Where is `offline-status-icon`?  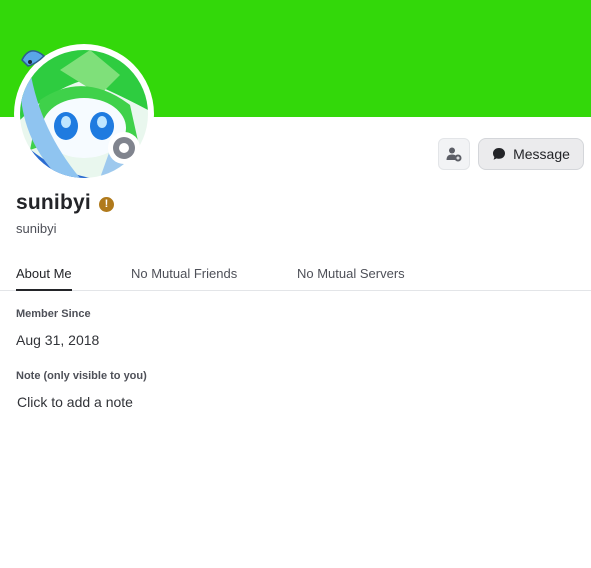
offline-status-icon is located at coordinates (124, 148).